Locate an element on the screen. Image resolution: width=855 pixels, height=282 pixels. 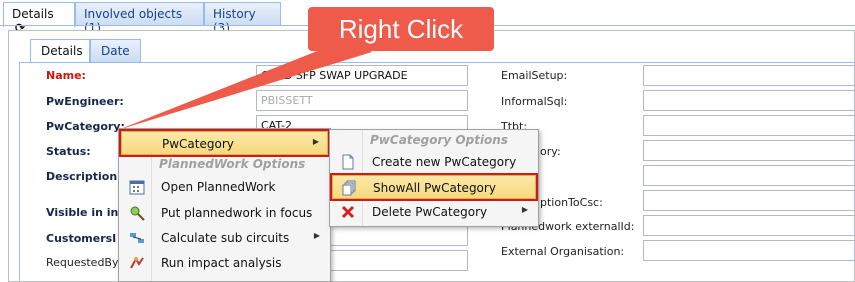
menu-item-label: Create new PwCategory is located at coordinates (444, 162).